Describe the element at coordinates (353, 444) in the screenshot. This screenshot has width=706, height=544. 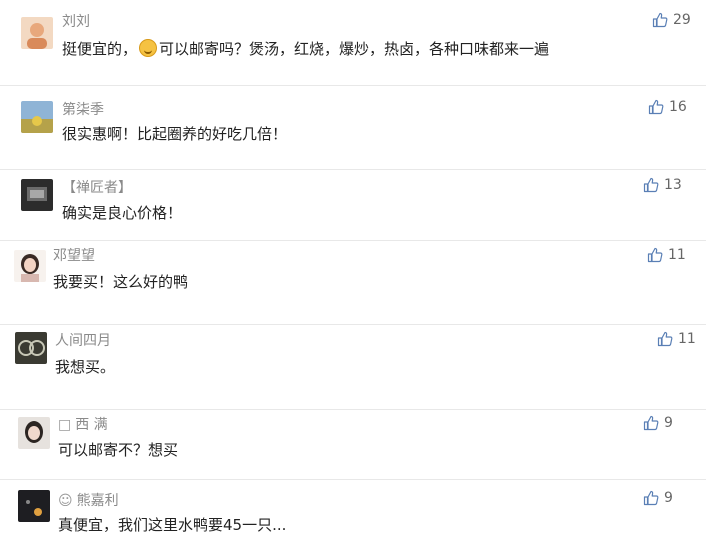
I see `comment-item: □ 西 满 可以邮寄不？想买 9` at that location.